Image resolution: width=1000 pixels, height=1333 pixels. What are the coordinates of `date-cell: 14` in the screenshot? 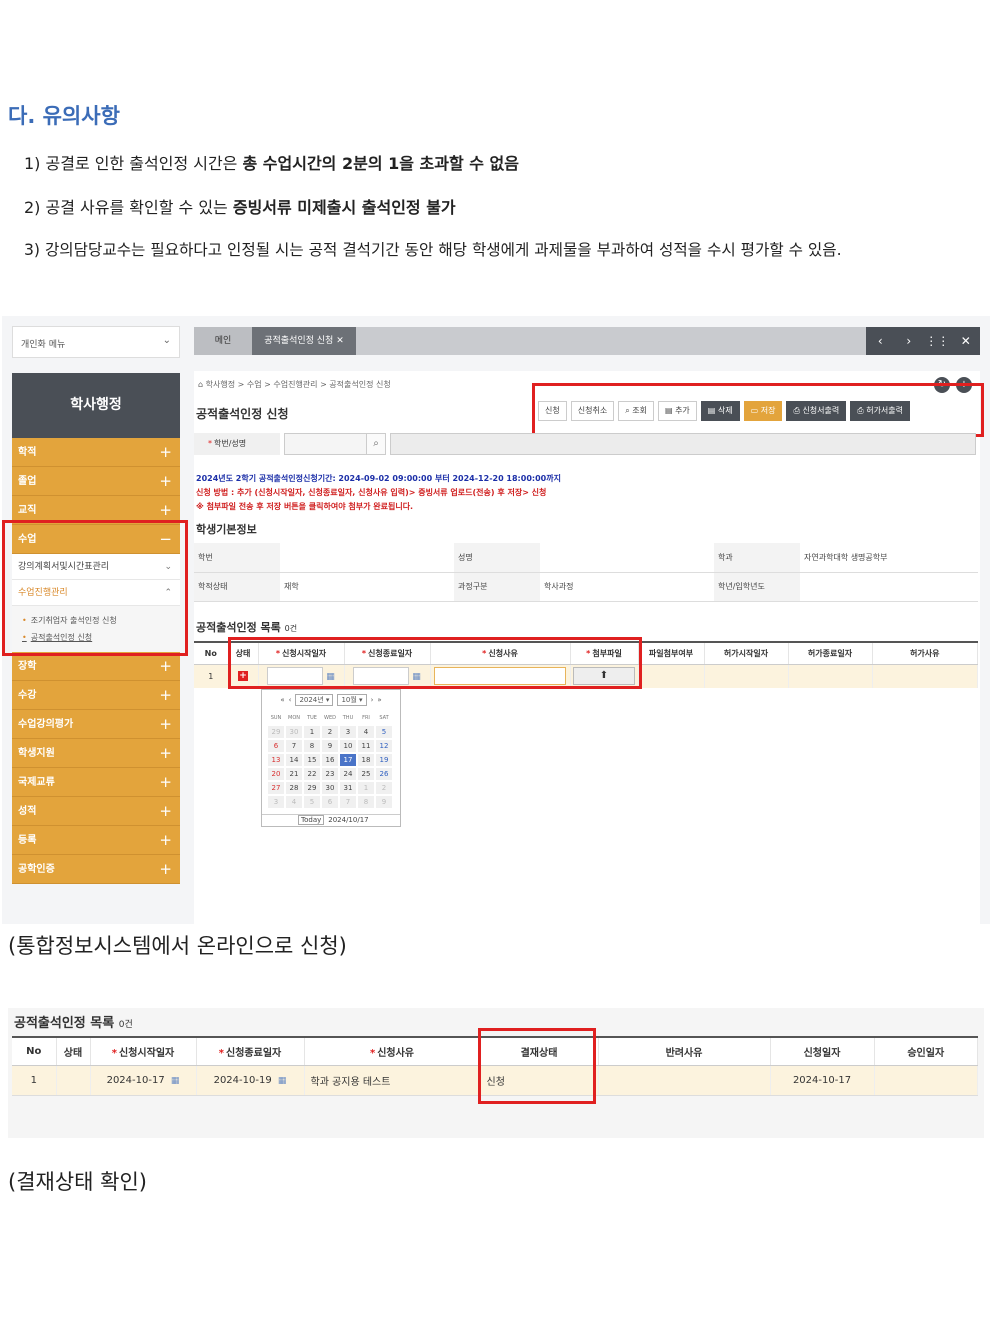 It's located at (294, 760).